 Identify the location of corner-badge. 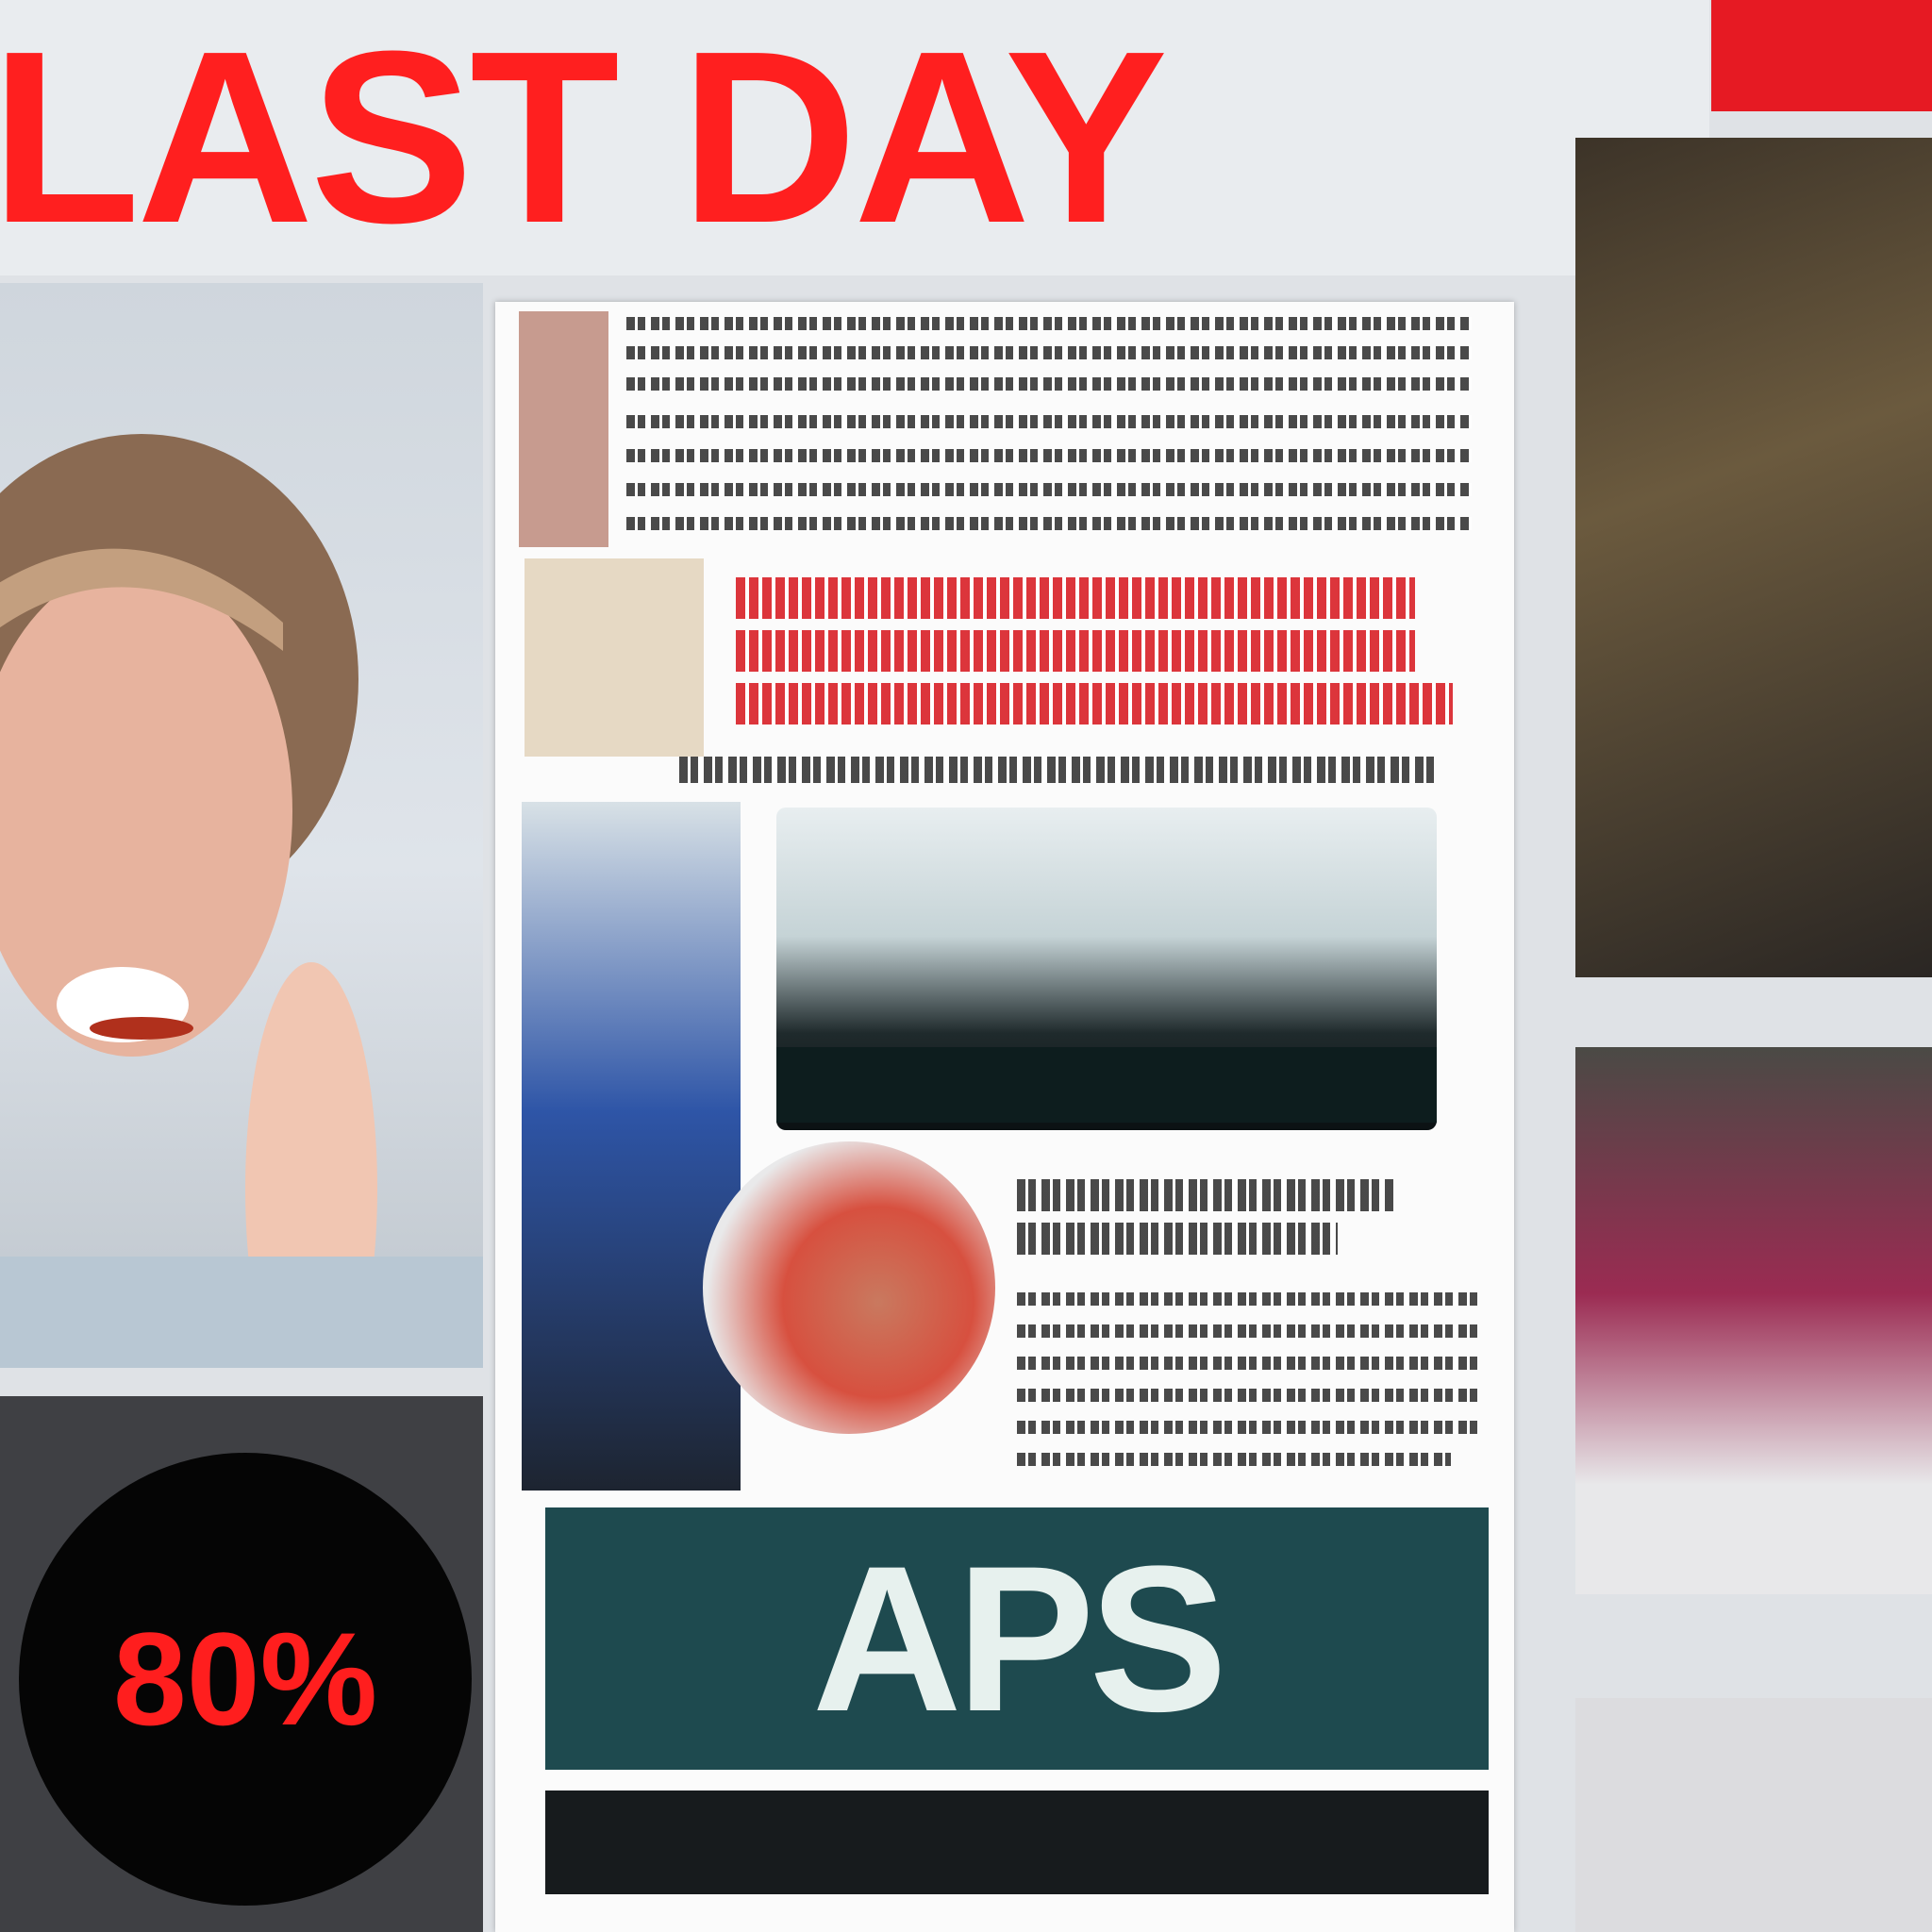
(1822, 56).